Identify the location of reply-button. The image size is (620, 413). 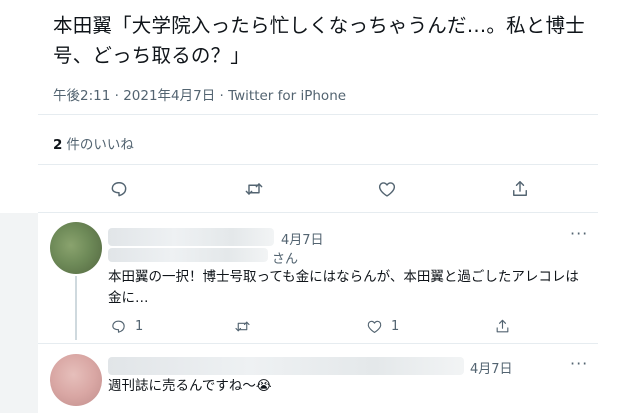
(119, 189).